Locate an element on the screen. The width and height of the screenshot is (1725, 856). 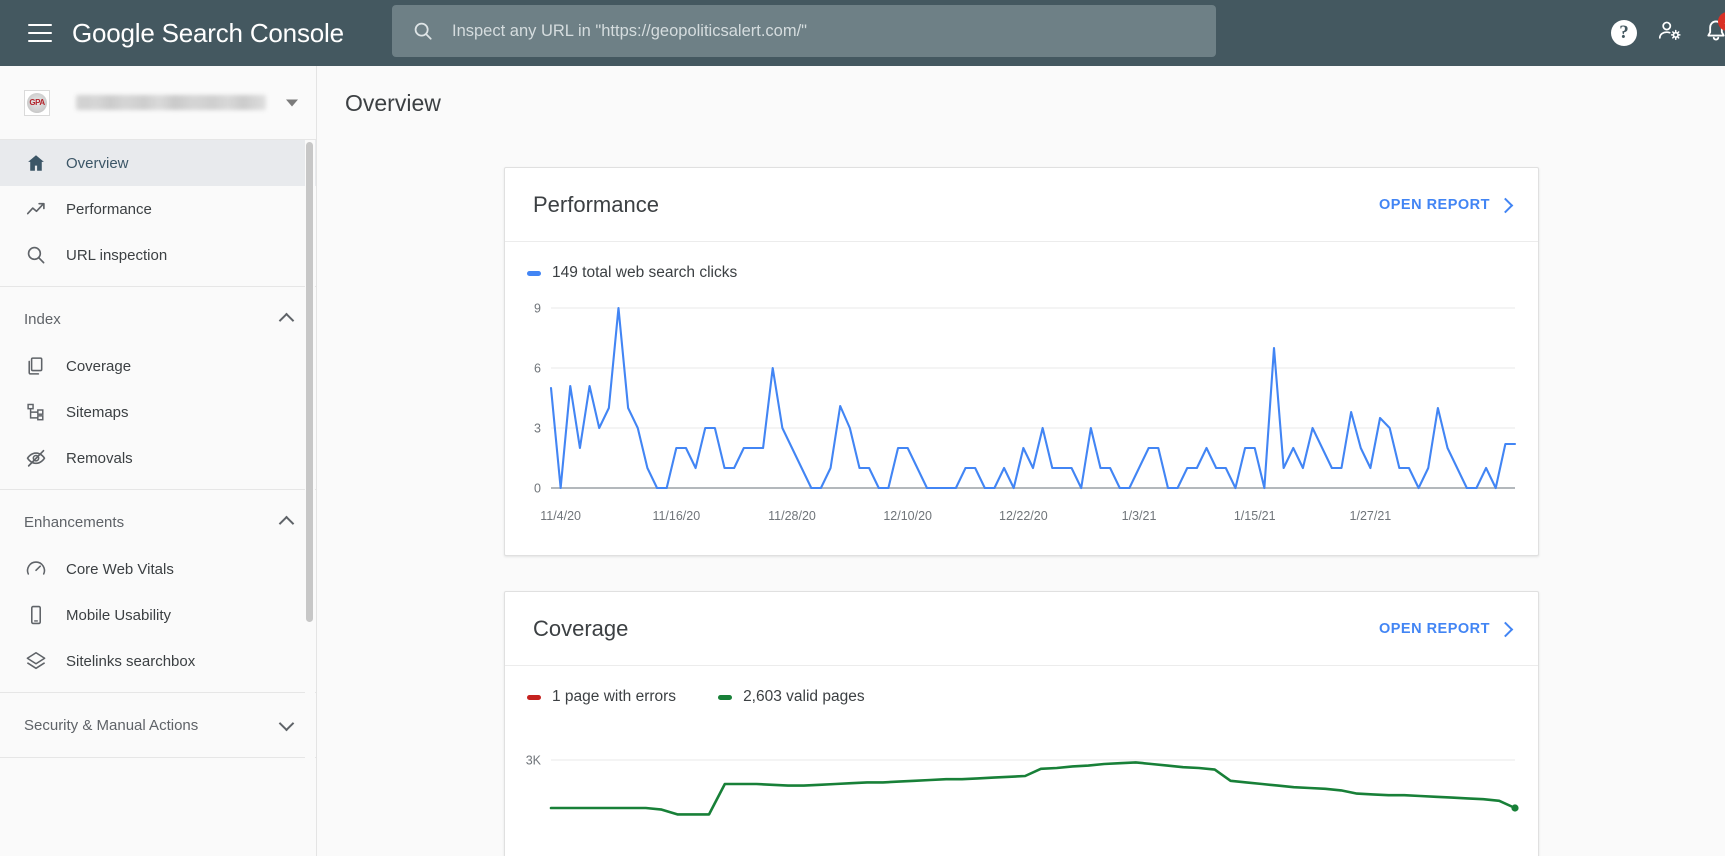
sidebar-group-title: Index is located at coordinates (42, 319).